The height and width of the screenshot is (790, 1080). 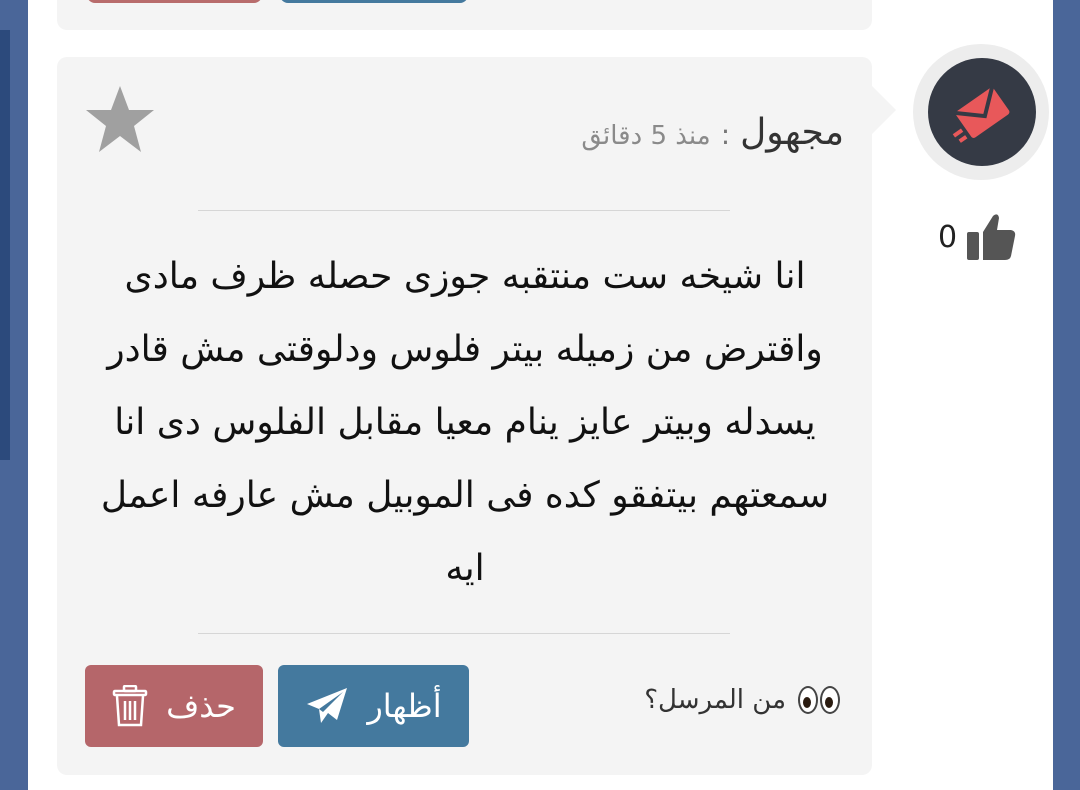 I want to click on previous-delete-button, so click(x=174, y=1).